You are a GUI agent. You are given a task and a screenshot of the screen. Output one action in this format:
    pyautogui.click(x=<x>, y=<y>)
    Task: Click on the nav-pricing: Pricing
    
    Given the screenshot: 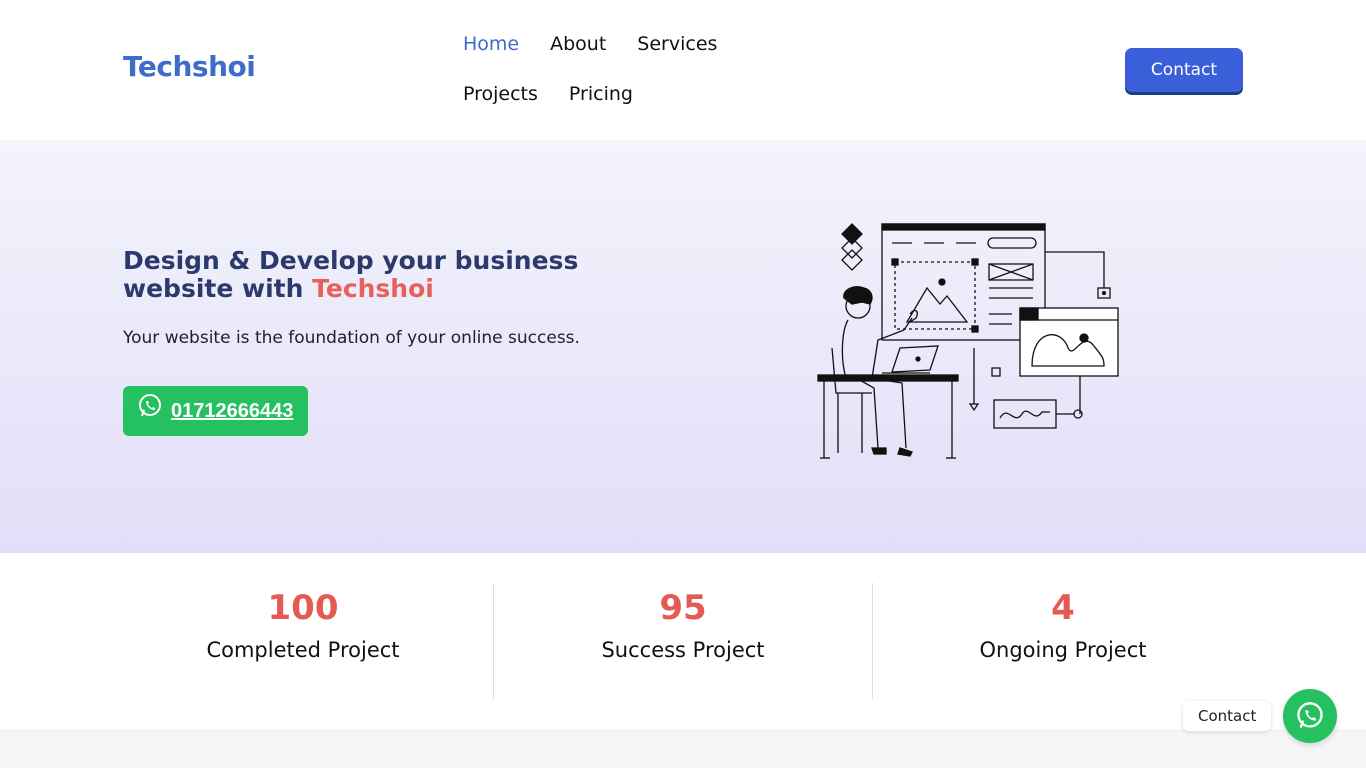 What is the action you would take?
    pyautogui.click(x=601, y=100)
    